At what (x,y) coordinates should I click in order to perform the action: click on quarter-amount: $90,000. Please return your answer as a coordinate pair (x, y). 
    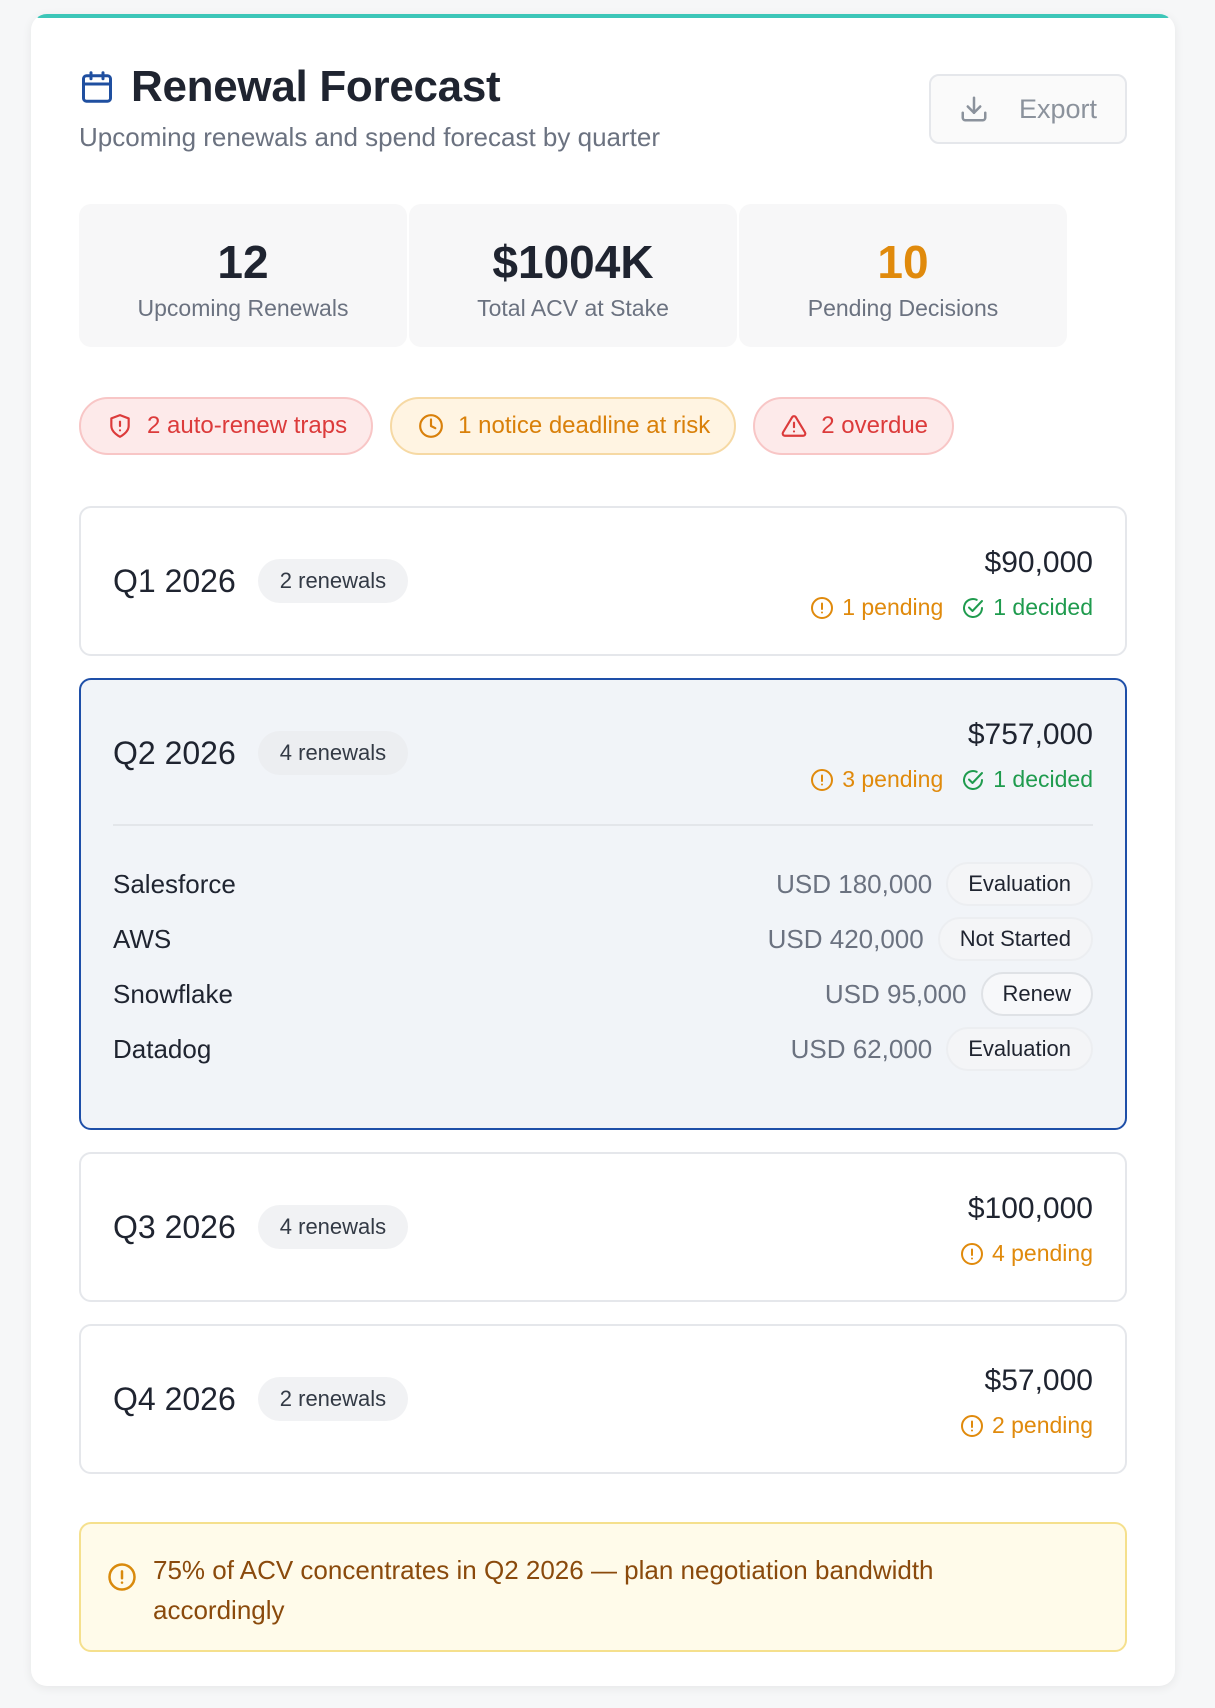
    Looking at the image, I should click on (1038, 562).